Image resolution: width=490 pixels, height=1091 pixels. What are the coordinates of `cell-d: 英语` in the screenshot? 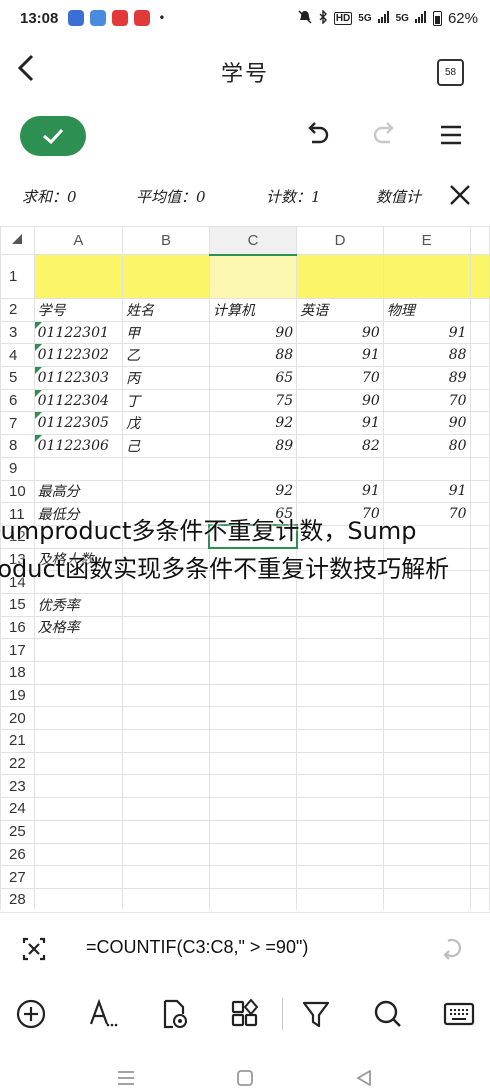 It's located at (340, 310).